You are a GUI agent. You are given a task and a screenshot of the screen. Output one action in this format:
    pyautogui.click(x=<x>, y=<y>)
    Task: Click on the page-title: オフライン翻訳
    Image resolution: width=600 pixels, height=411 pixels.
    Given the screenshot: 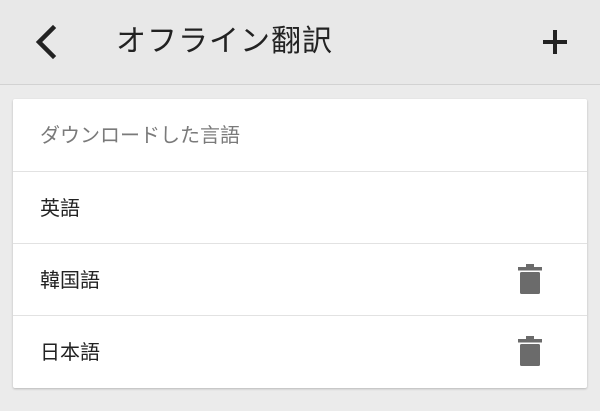 What is the action you would take?
    pyautogui.click(x=224, y=41)
    